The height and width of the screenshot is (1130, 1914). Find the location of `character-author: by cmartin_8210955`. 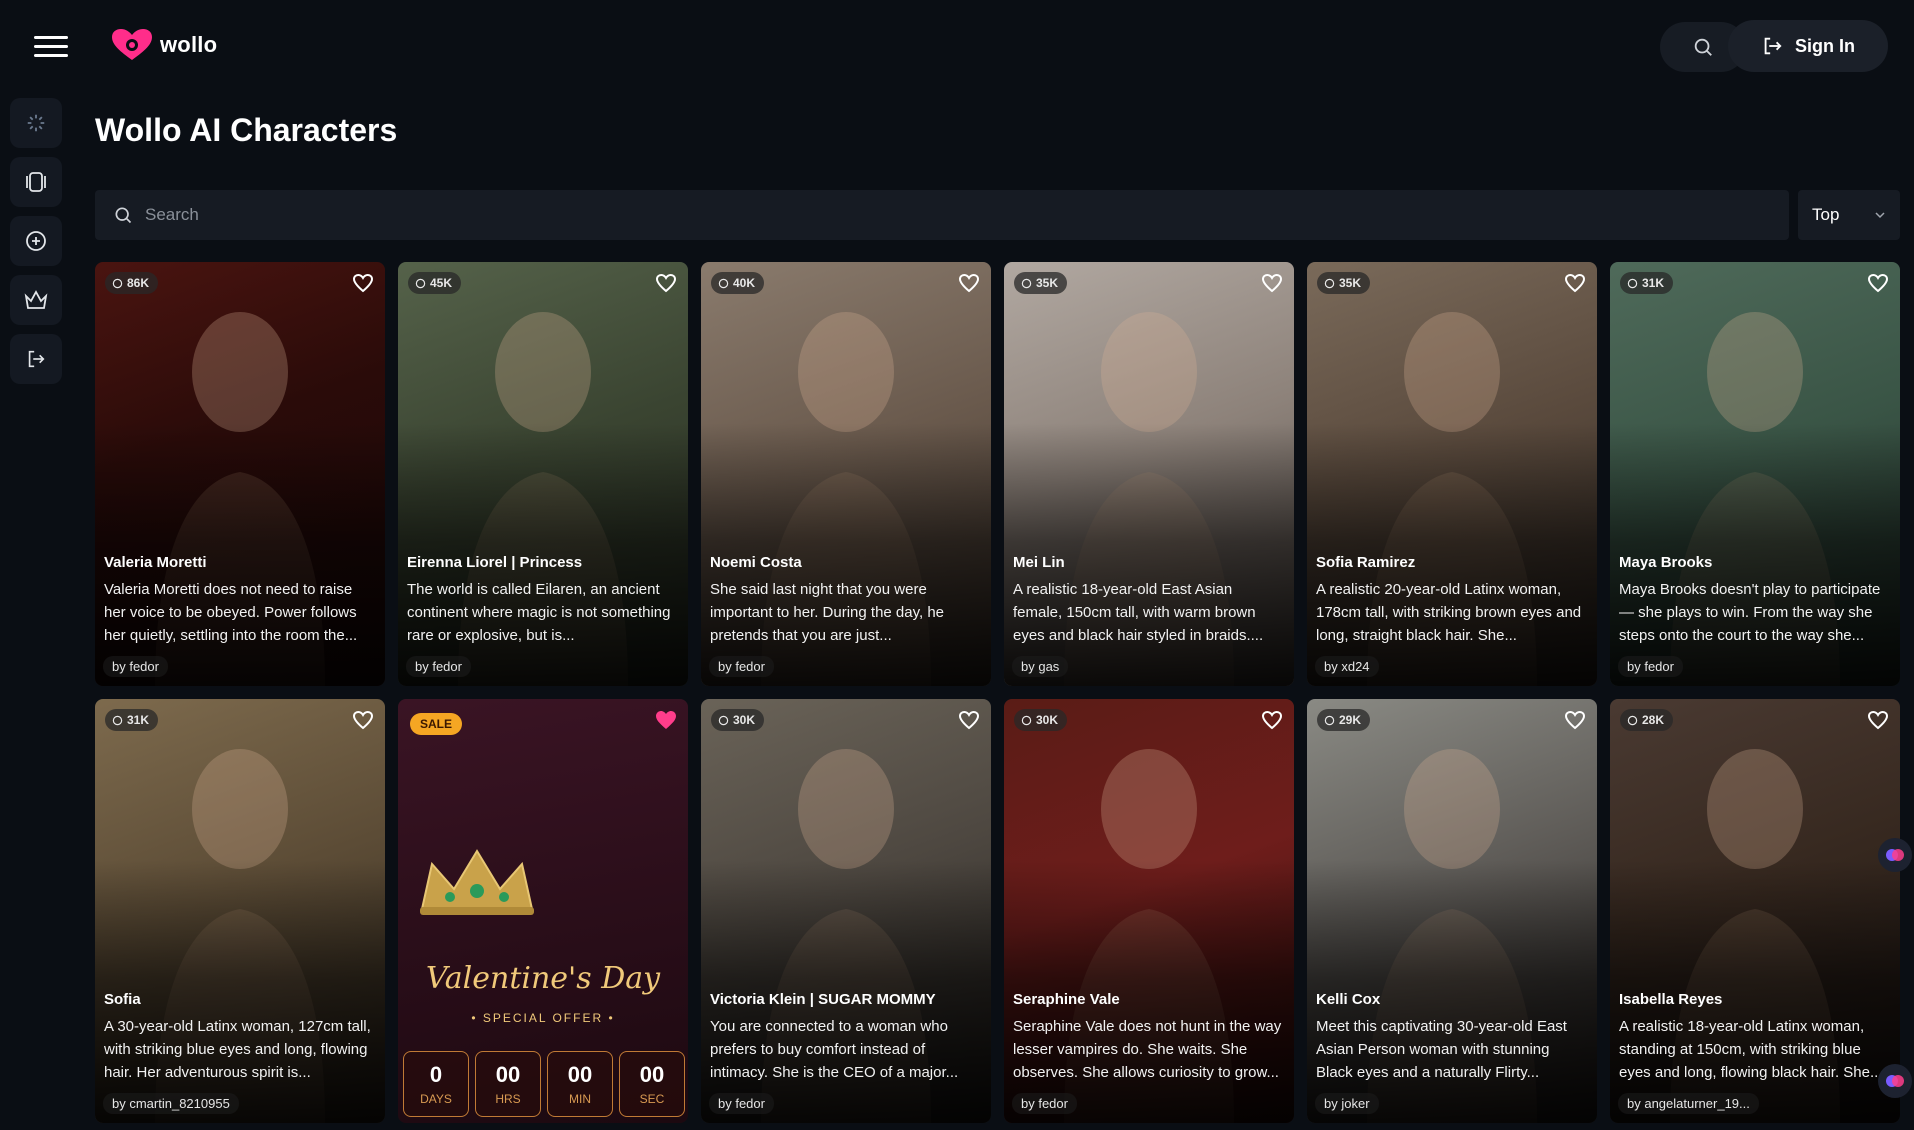

character-author: by cmartin_8210955 is located at coordinates (171, 1103).